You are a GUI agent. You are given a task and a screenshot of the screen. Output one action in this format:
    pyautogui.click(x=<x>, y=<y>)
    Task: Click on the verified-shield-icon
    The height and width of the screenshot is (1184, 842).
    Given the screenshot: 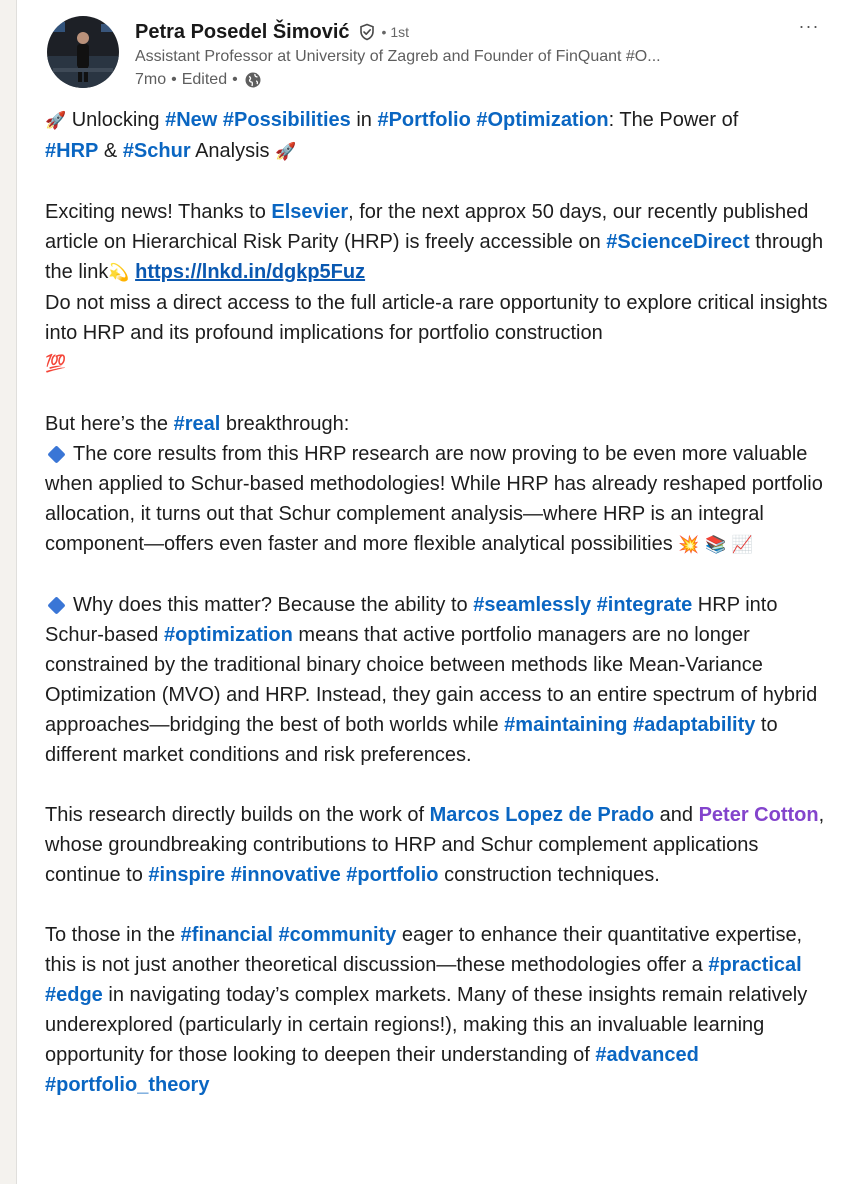 What is the action you would take?
    pyautogui.click(x=367, y=32)
    